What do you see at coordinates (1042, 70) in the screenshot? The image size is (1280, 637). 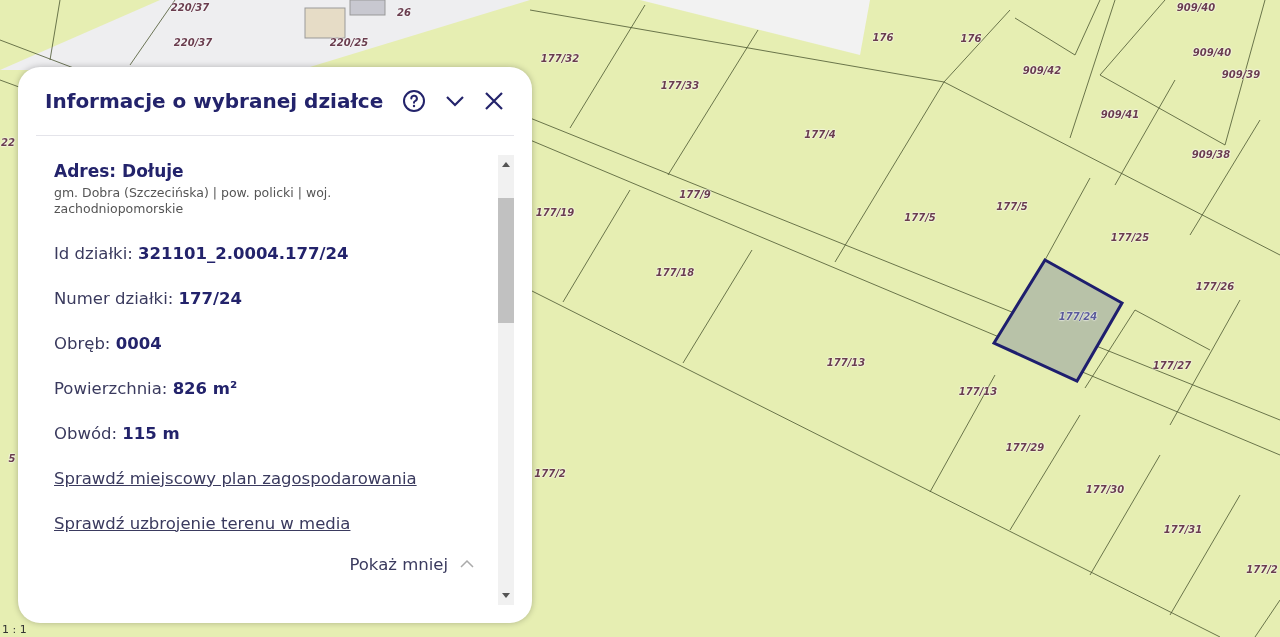 I see `parcel-number: 909/42` at bounding box center [1042, 70].